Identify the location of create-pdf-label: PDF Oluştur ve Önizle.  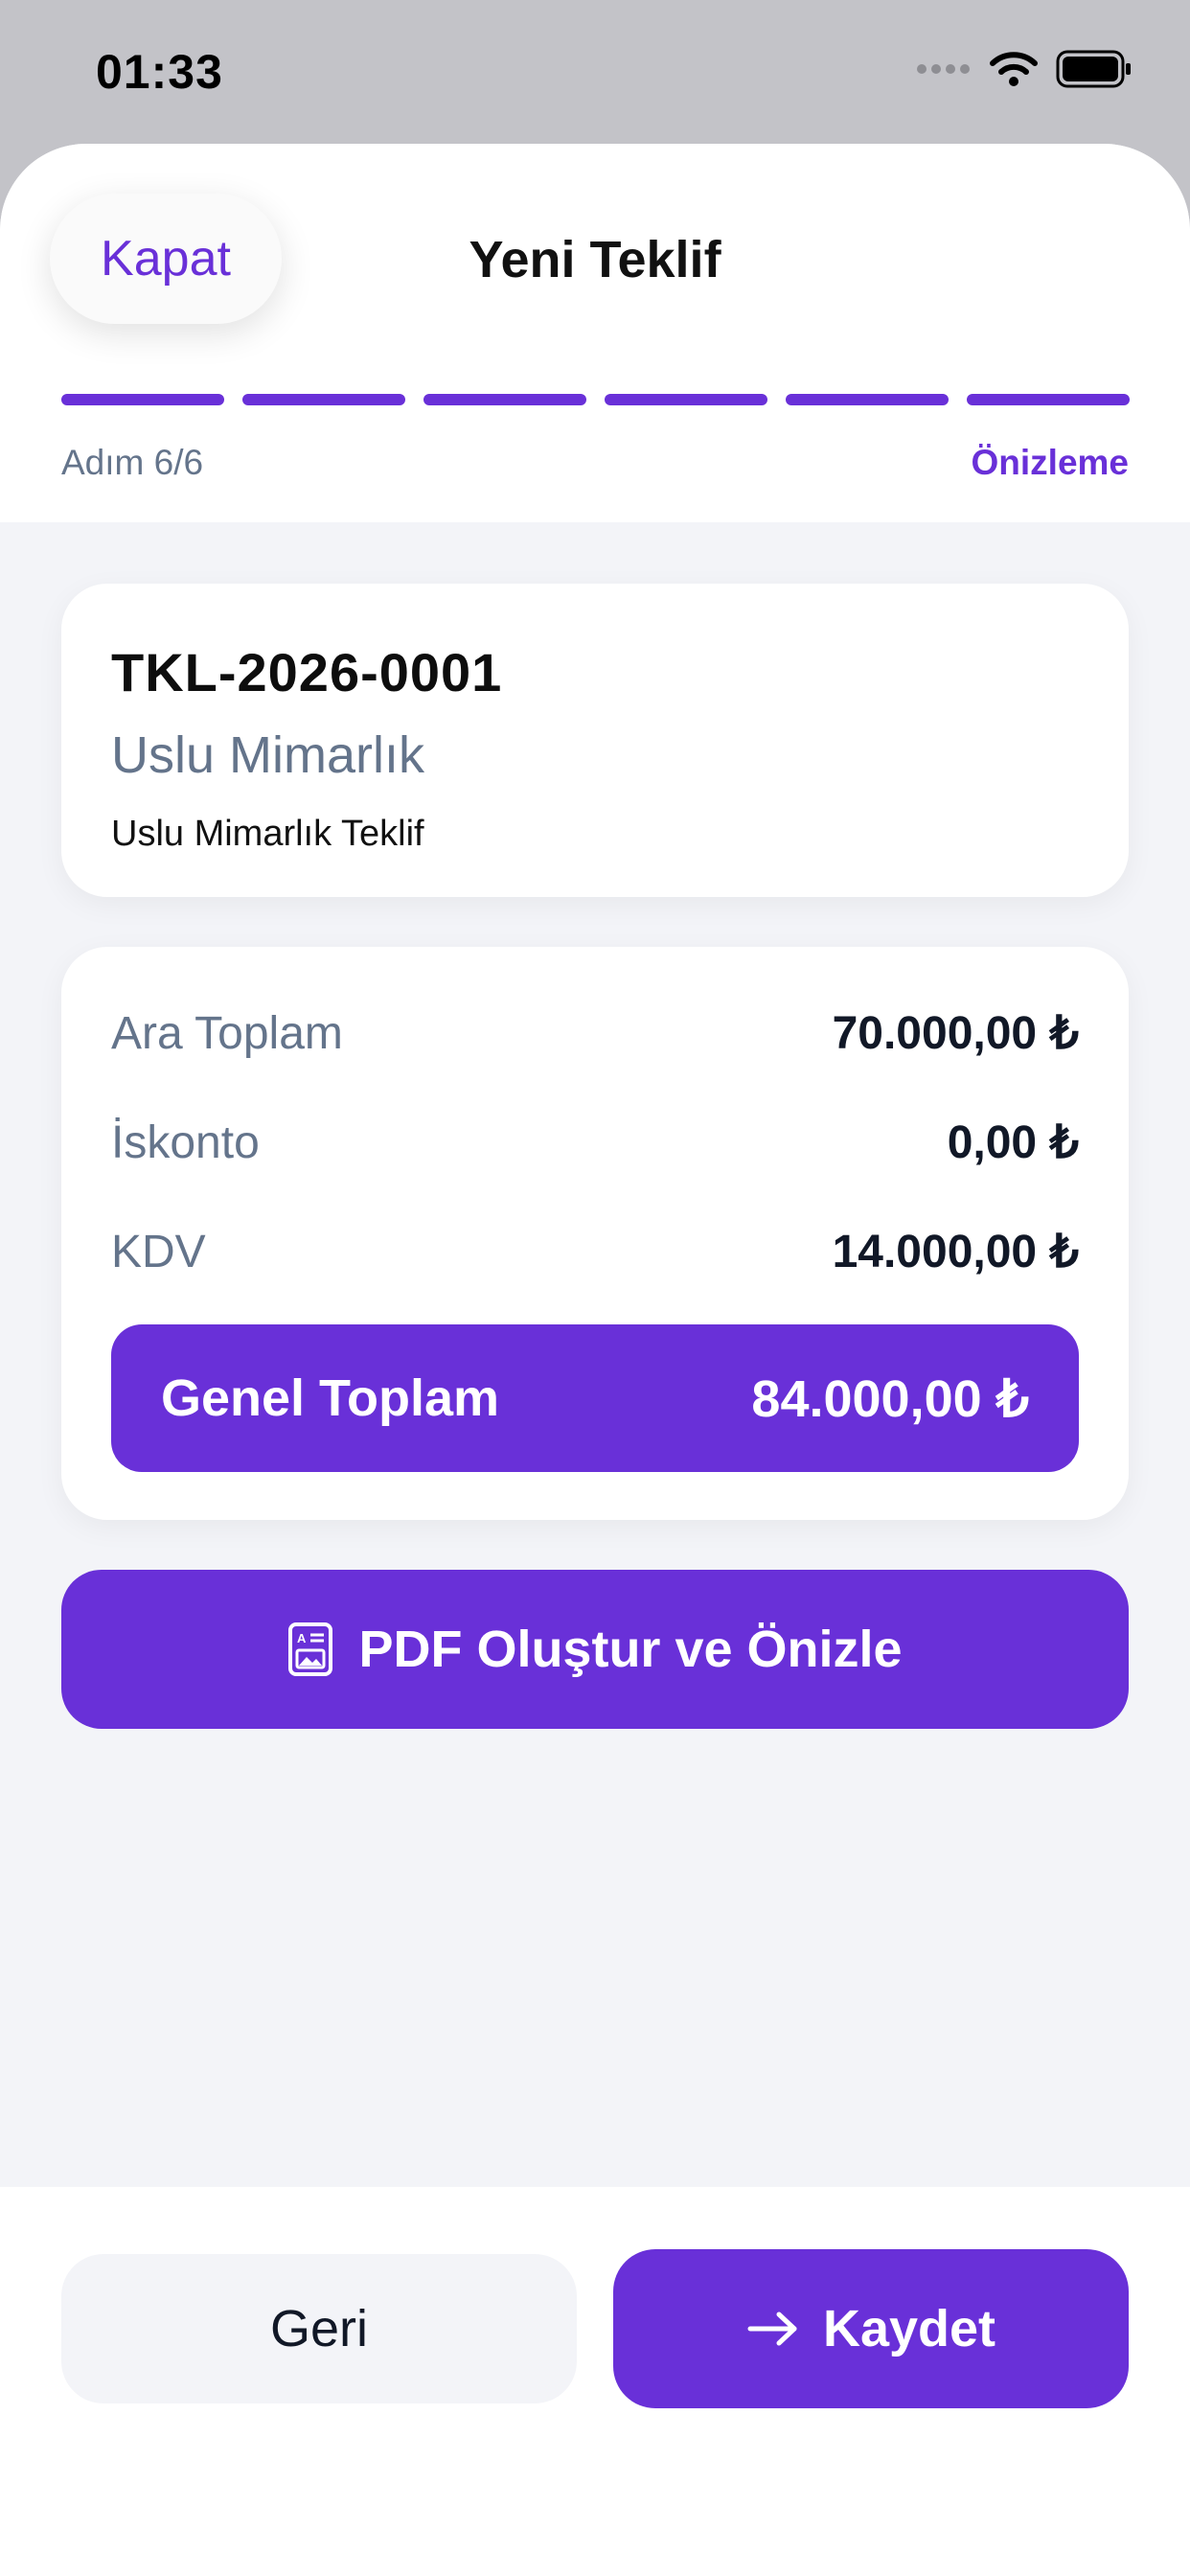
(631, 1649).